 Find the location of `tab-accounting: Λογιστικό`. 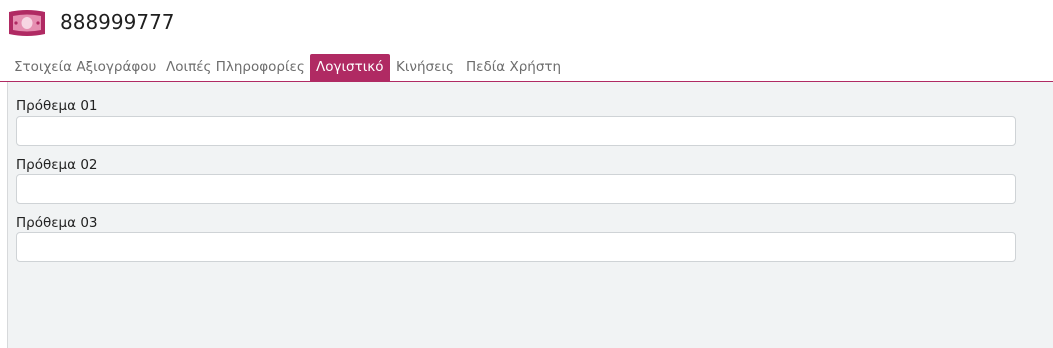

tab-accounting: Λογιστικό is located at coordinates (350, 67).